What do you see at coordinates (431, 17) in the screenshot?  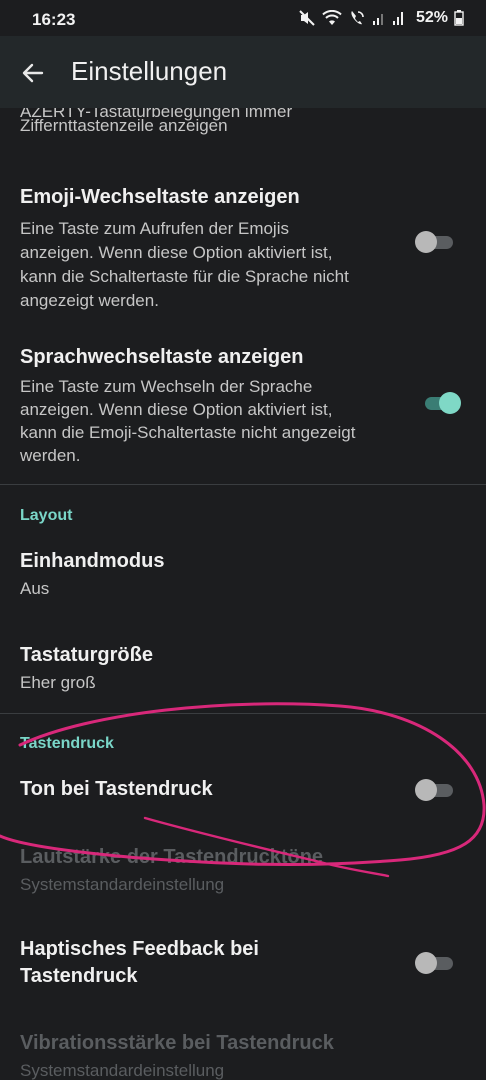 I see `battery-percent: 52%` at bounding box center [431, 17].